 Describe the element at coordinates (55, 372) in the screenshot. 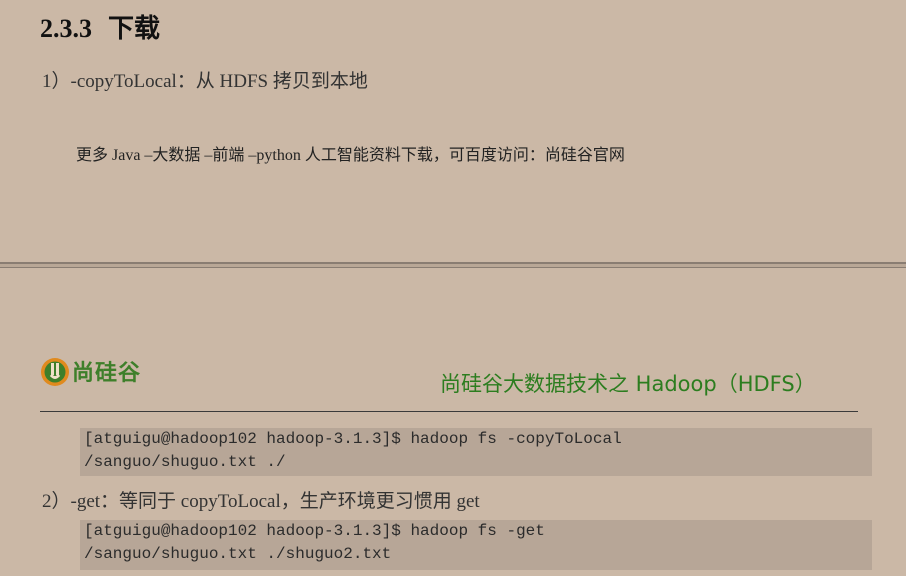

I see `logo-mark-icon` at that location.